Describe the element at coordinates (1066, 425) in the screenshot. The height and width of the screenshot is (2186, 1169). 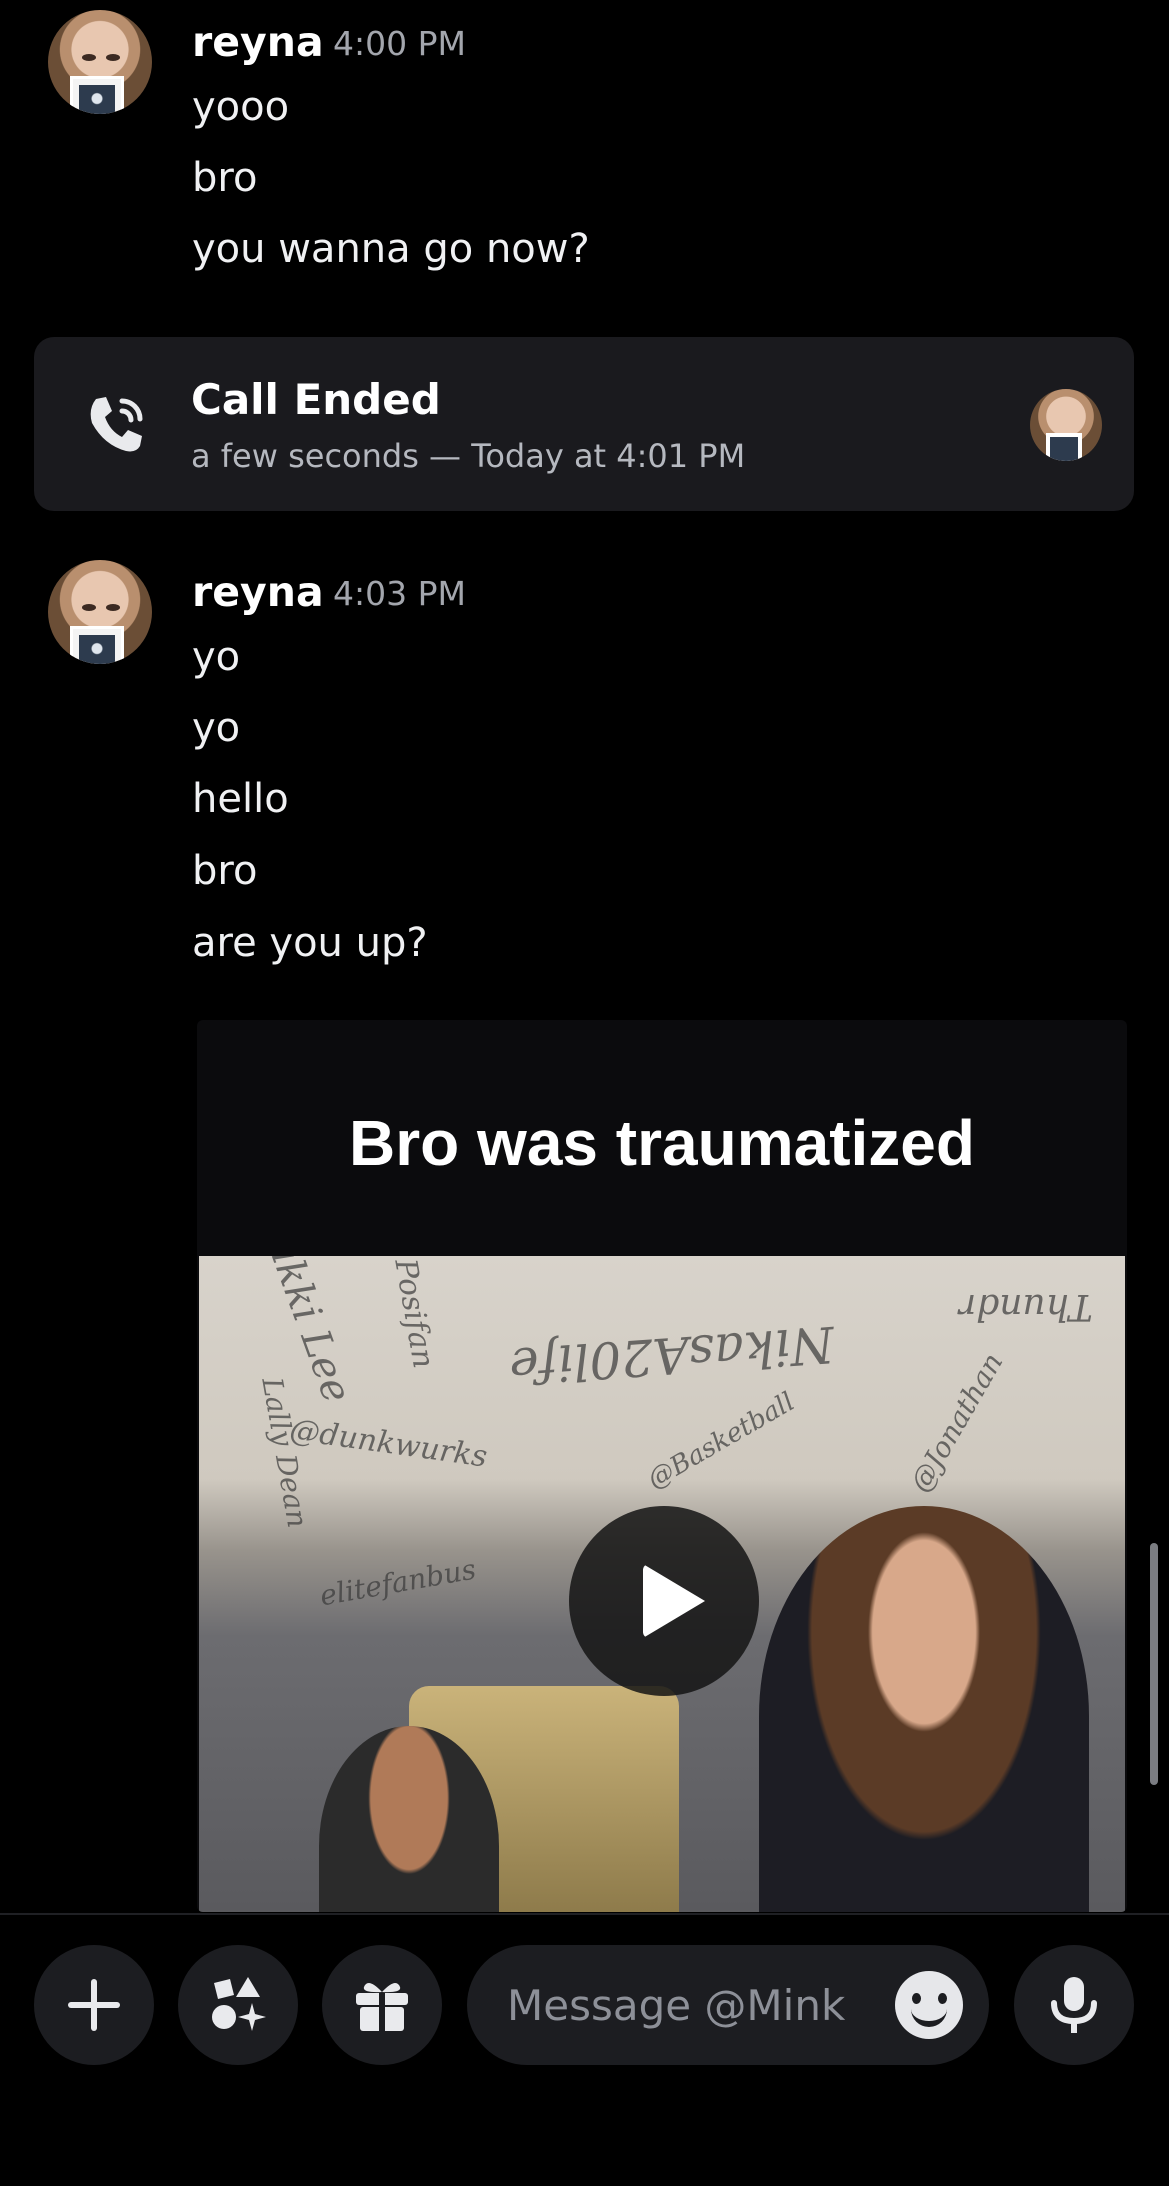
I see `call-participant-avatar` at that location.